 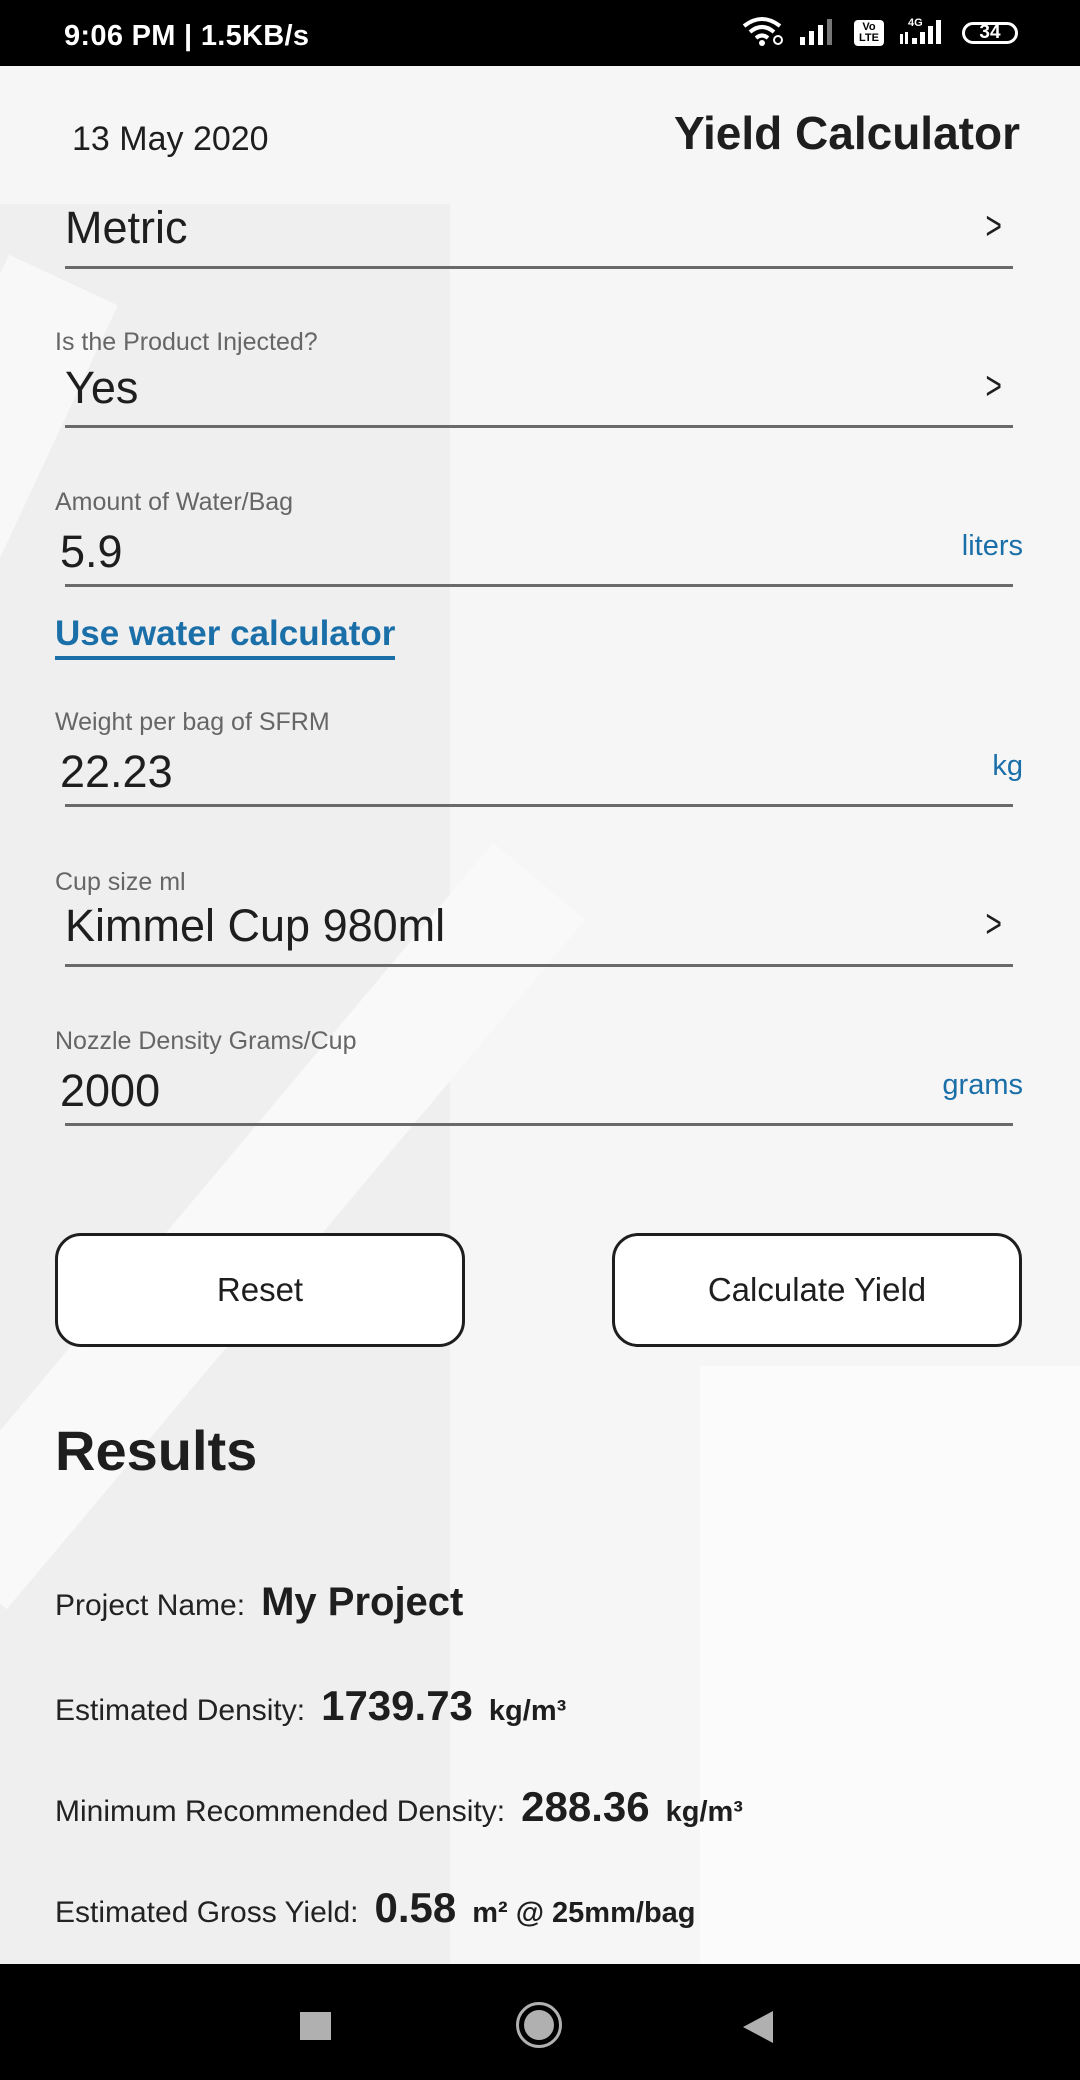 What do you see at coordinates (397, 1705) in the screenshot?
I see `result-value: 1739.73` at bounding box center [397, 1705].